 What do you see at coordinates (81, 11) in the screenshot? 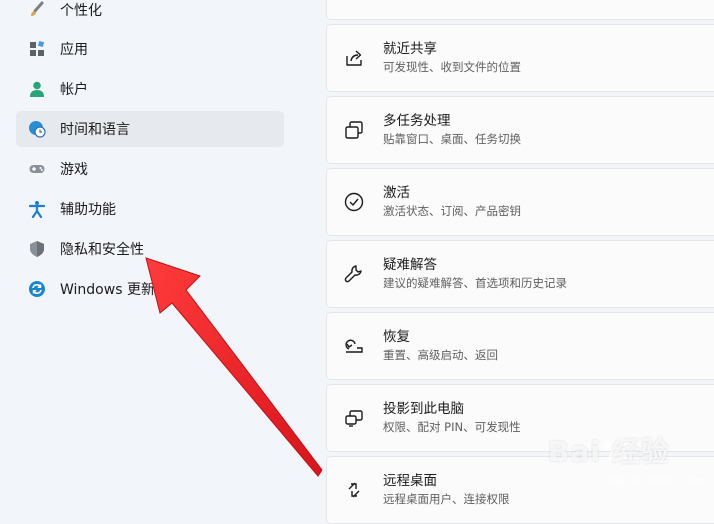
I see `sidebar-item-label: 个性化` at bounding box center [81, 11].